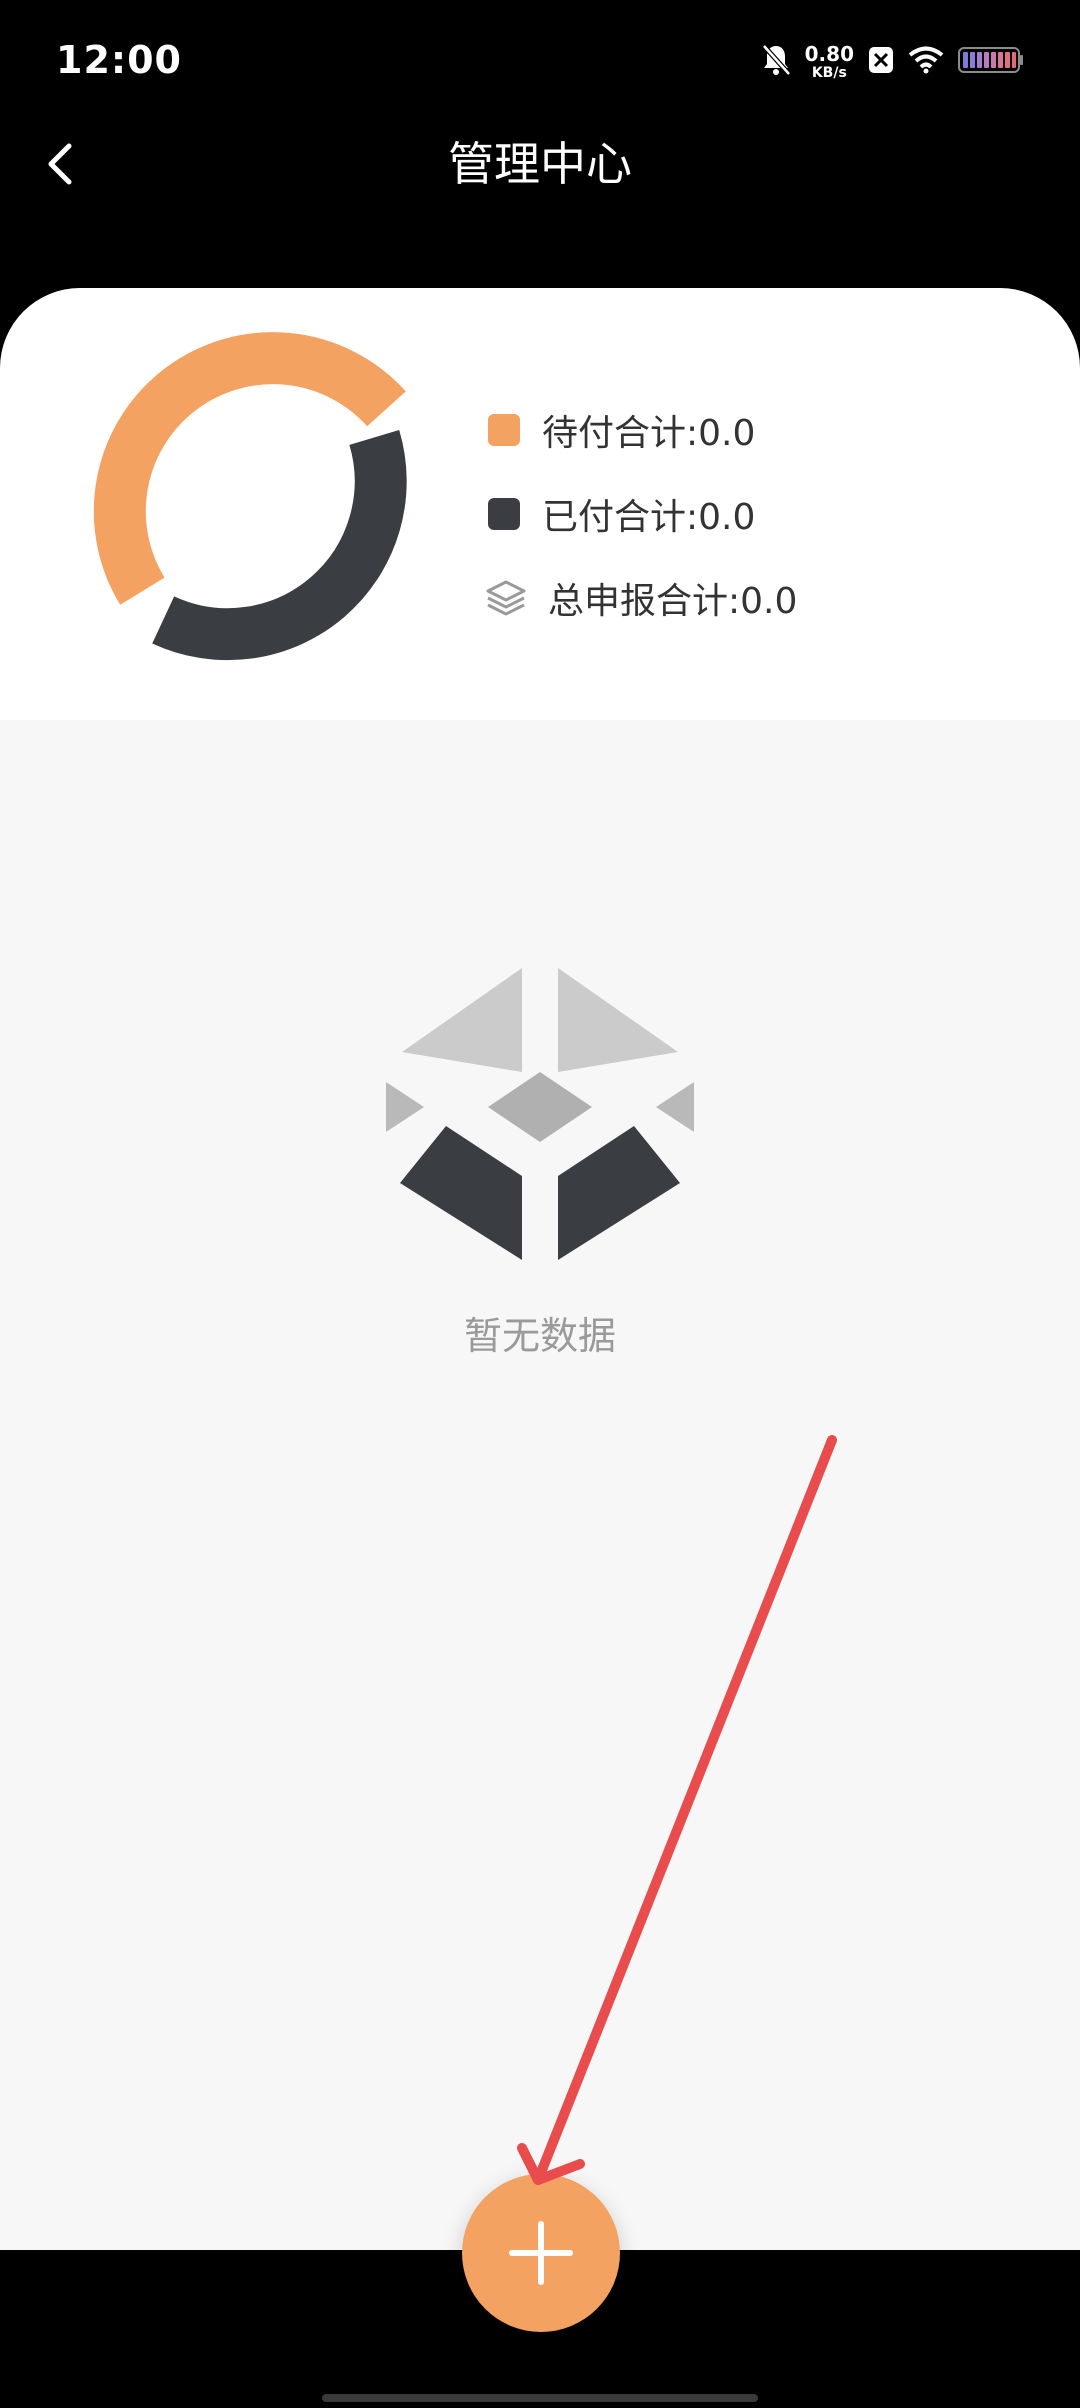 The image size is (1080, 2408). I want to click on plus-icon, so click(541, 2253).